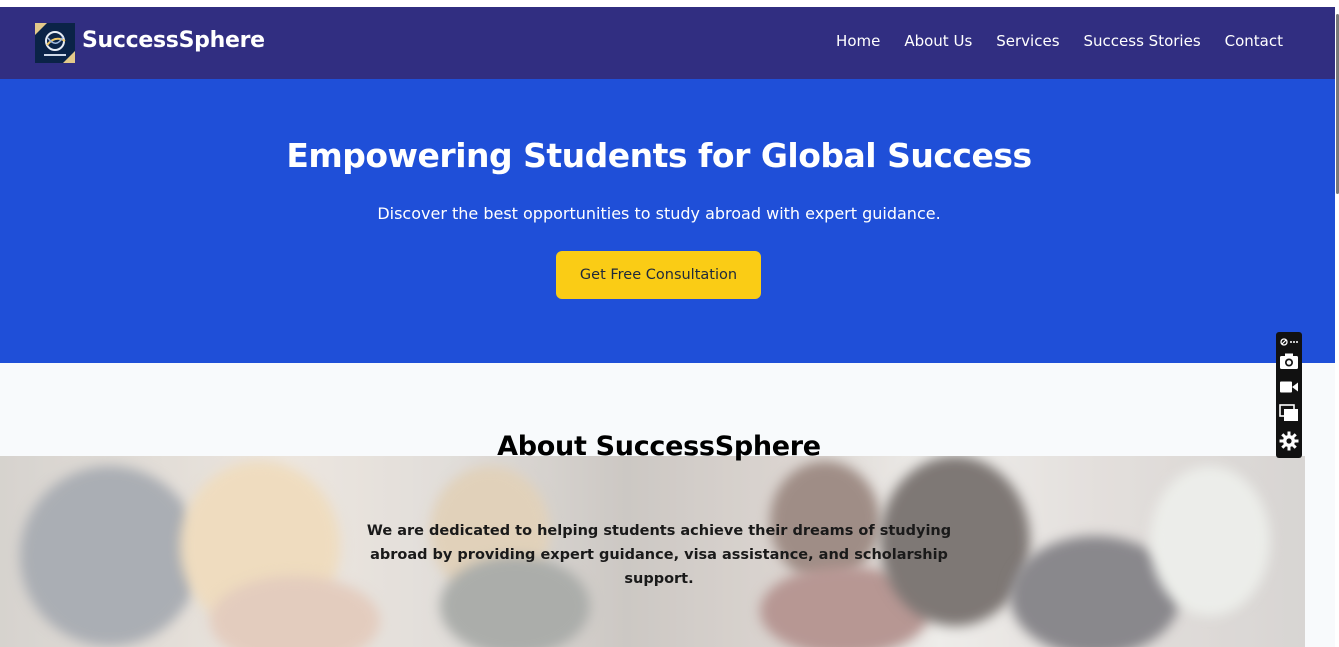  Describe the element at coordinates (1289, 387) in the screenshot. I see `video-icon` at that location.